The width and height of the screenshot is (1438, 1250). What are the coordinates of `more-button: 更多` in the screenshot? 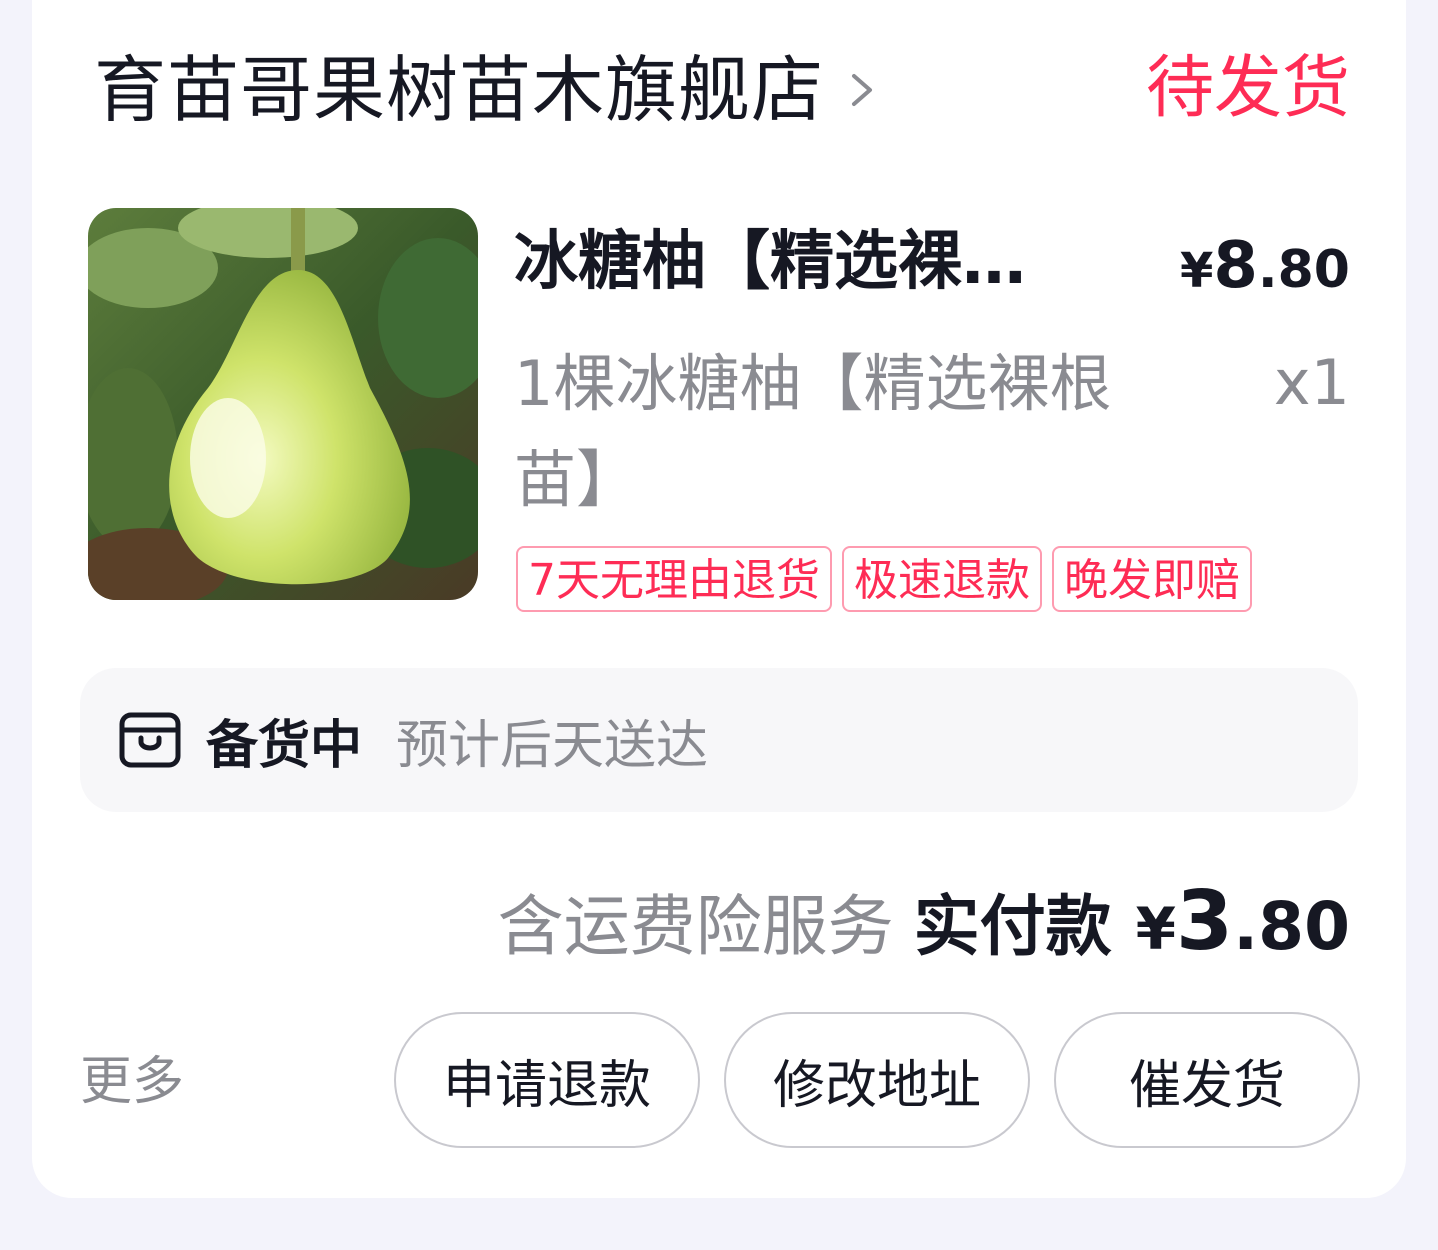 It's located at (132, 1082).